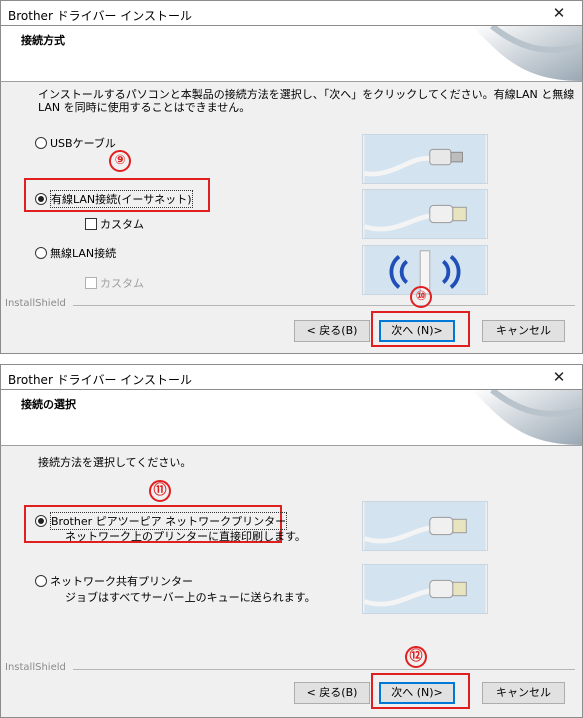 The image size is (583, 718). What do you see at coordinates (160, 491) in the screenshot?
I see `annotation-number-11: ⑪` at bounding box center [160, 491].